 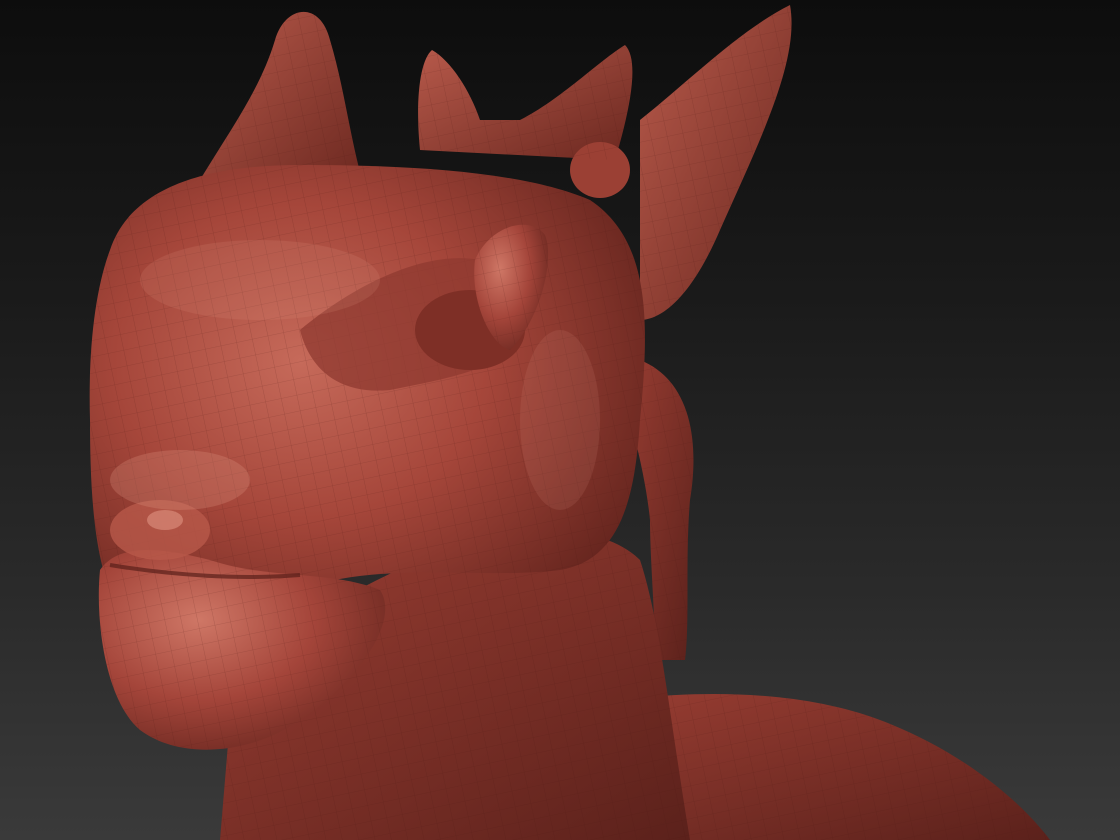 I want to click on left-horn, so click(x=282, y=101).